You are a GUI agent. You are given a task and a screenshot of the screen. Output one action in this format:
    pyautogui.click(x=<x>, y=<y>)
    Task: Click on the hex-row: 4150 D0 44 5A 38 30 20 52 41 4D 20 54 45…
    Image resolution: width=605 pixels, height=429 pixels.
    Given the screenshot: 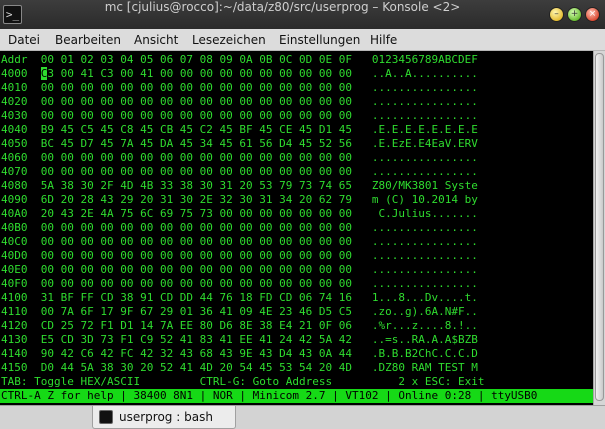 What is the action you would take?
    pyautogui.click(x=239, y=367)
    